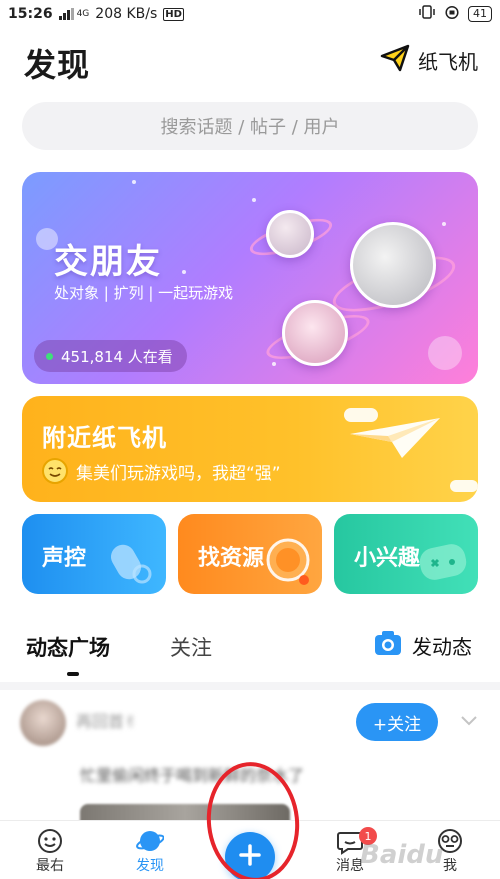  What do you see at coordinates (130, 565) in the screenshot?
I see `microphone-icon` at bounding box center [130, 565].